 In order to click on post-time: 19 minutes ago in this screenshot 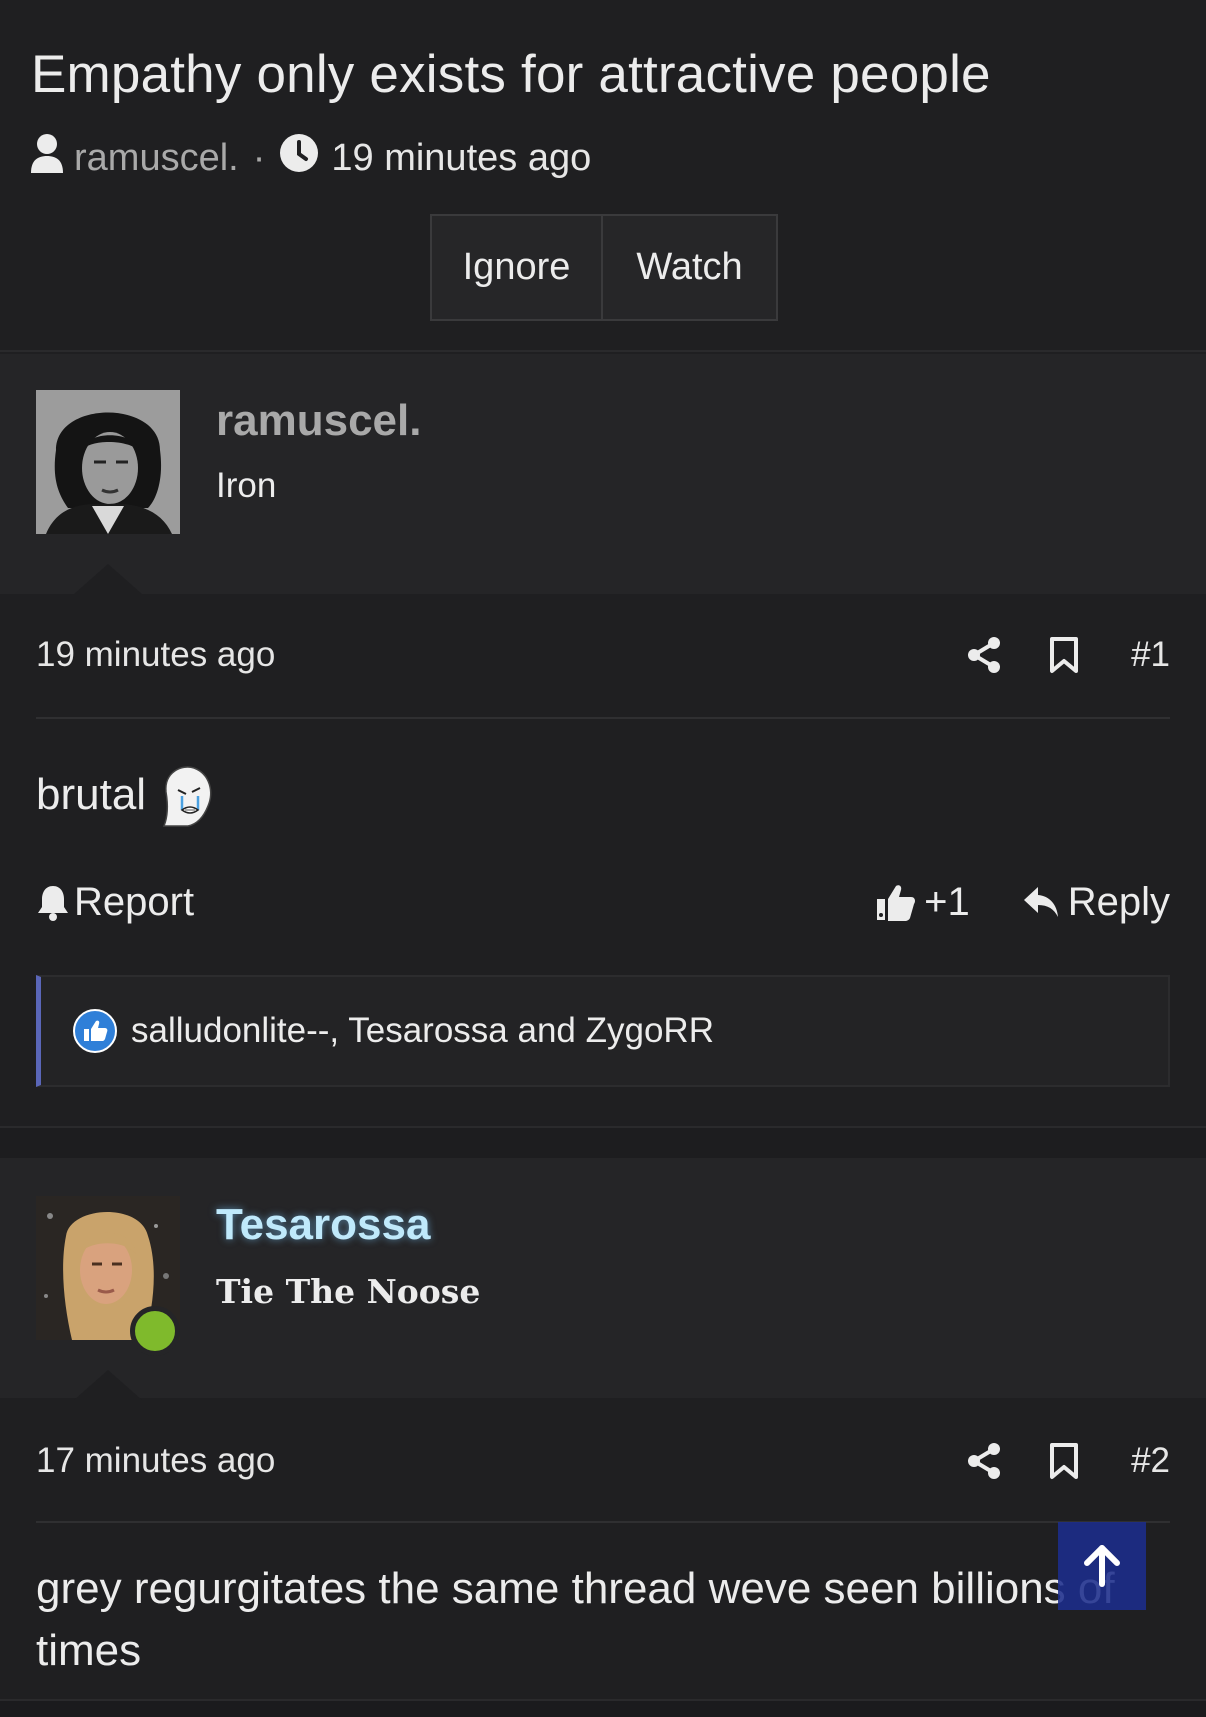, I will do `click(155, 655)`.